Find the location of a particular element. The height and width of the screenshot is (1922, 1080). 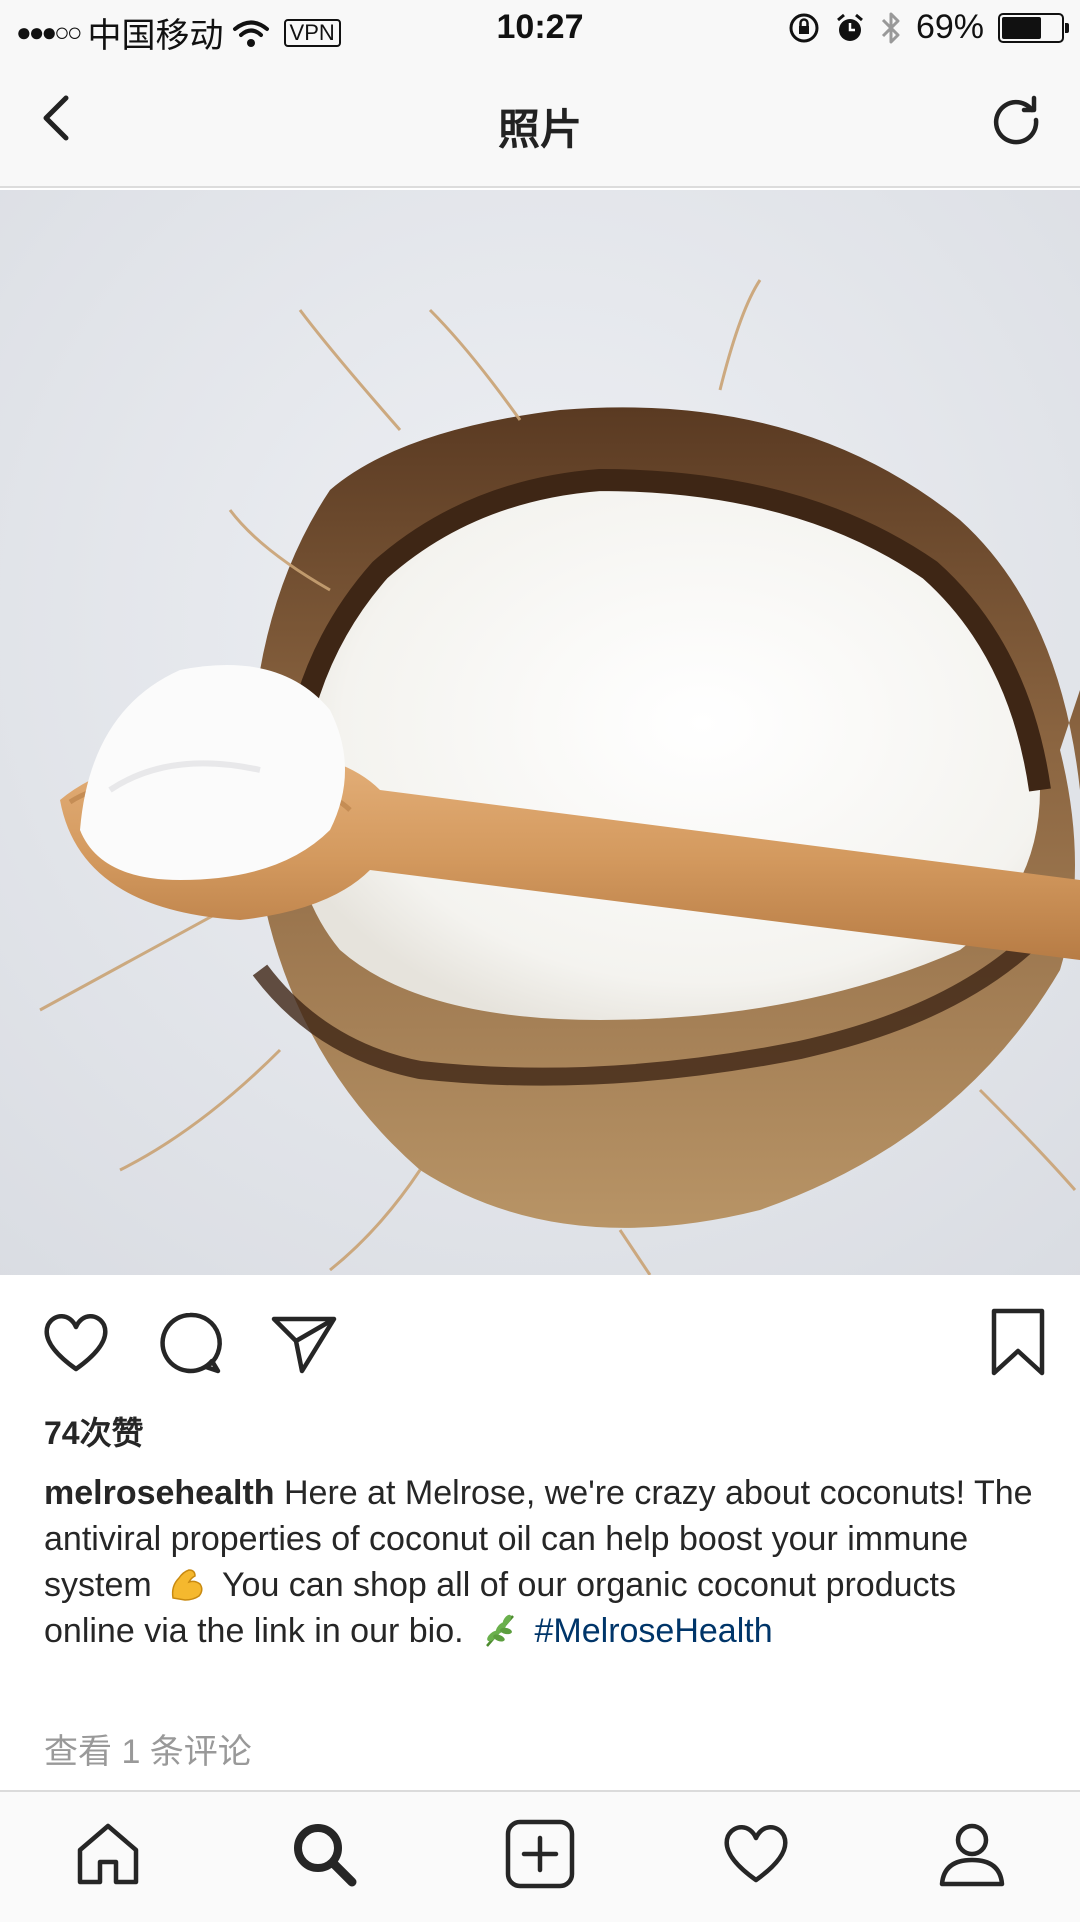

orientation-lock-icon is located at coordinates (804, 27).